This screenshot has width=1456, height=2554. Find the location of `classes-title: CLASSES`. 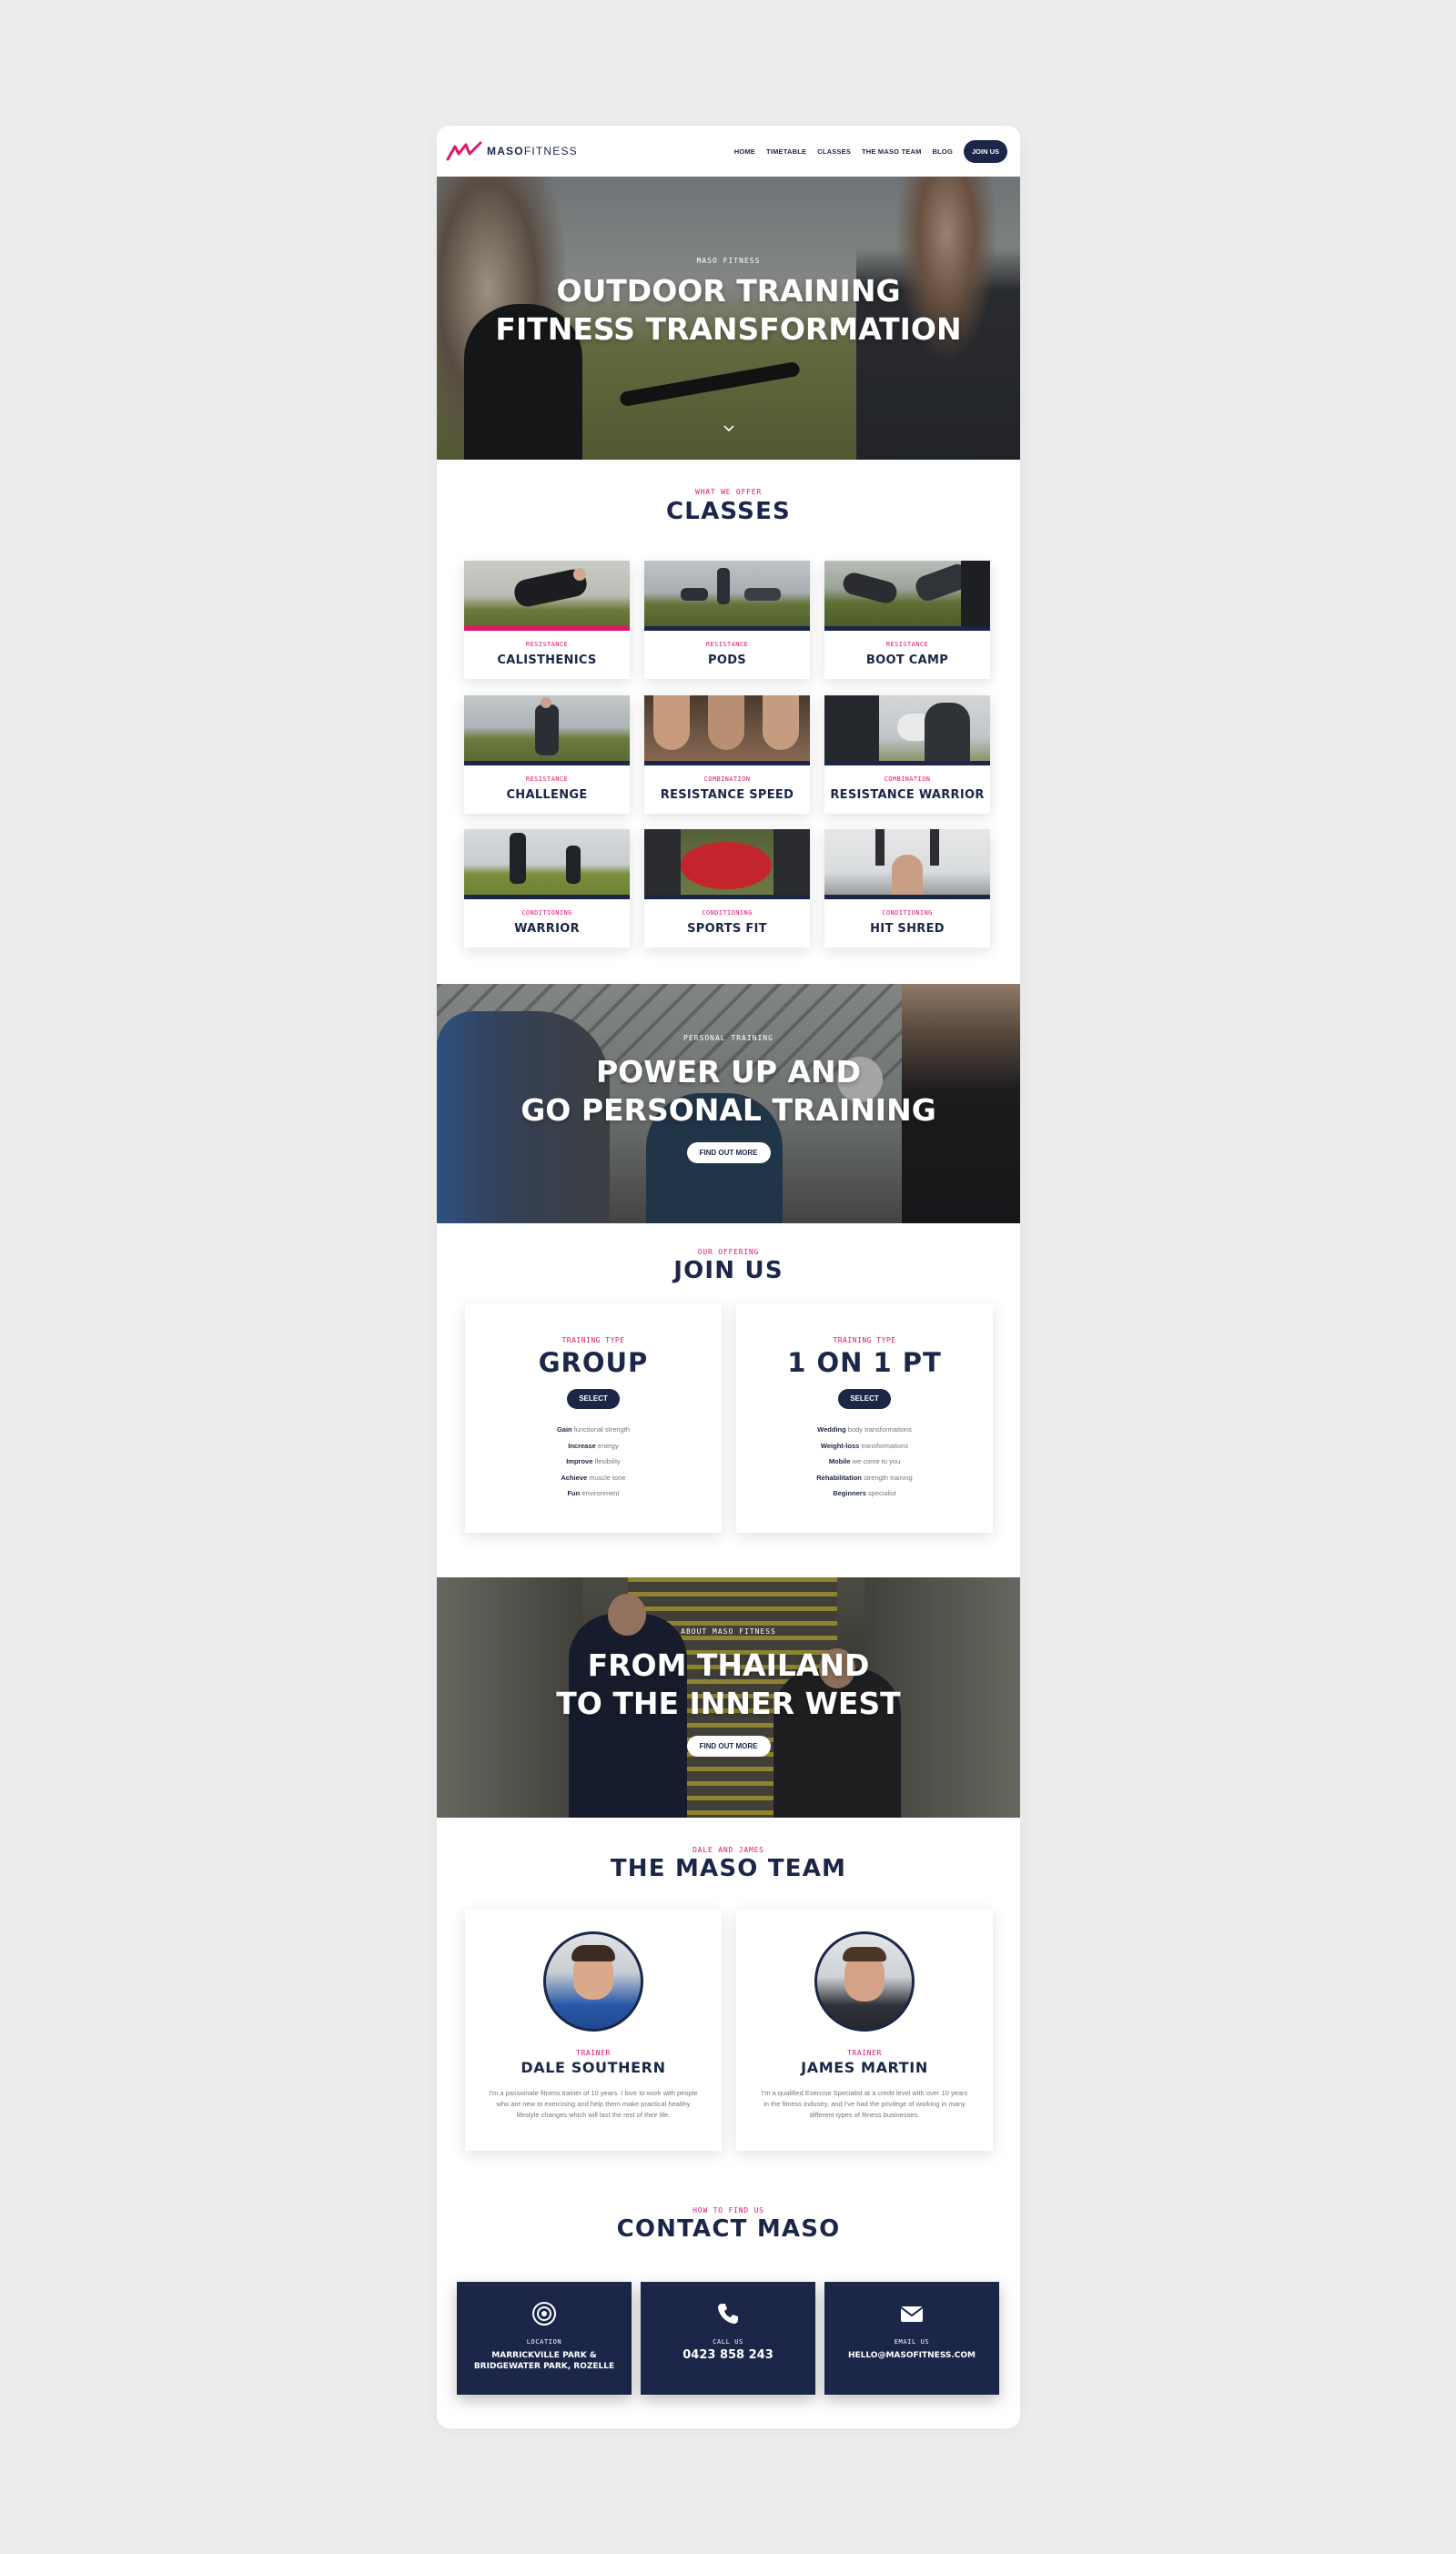

classes-title: CLASSES is located at coordinates (729, 511).